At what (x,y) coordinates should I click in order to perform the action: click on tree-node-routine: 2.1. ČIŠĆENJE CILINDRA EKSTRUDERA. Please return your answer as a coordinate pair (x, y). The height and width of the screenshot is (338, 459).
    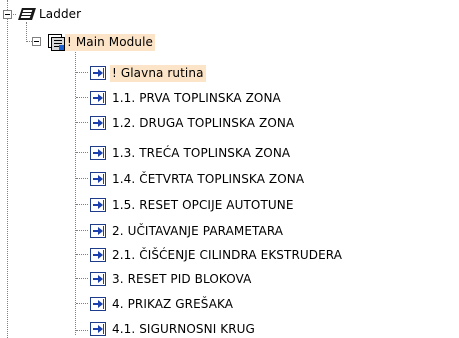
    Looking at the image, I should click on (217, 255).